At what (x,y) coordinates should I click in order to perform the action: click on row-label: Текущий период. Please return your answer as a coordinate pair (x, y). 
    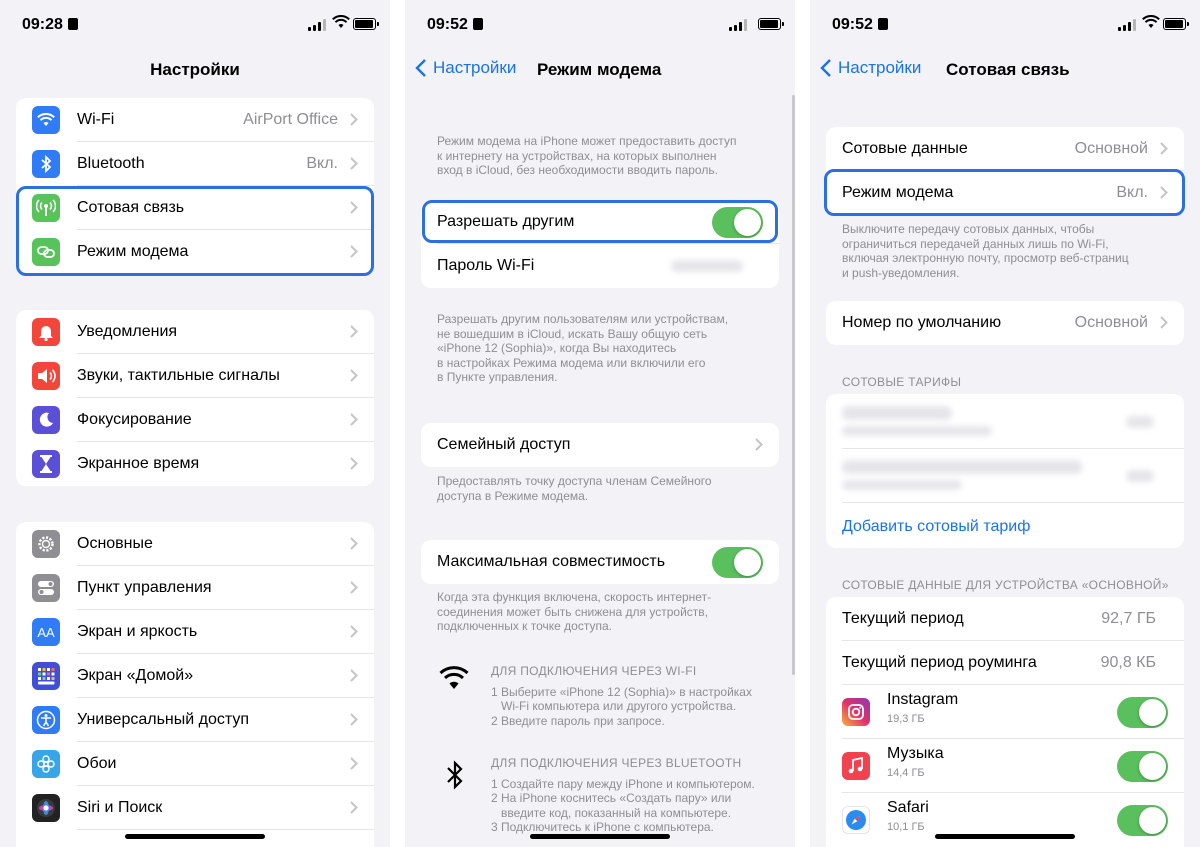
    Looking at the image, I should click on (903, 618).